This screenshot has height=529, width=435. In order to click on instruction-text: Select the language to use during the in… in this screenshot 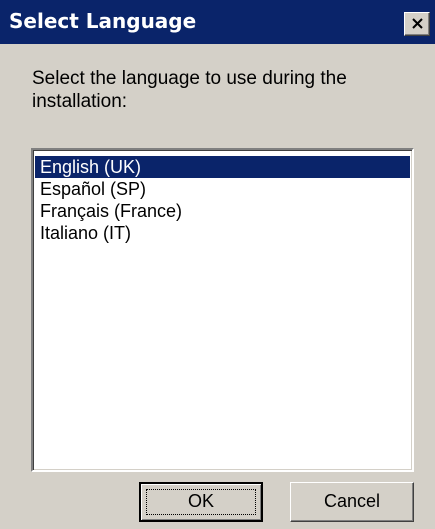, I will do `click(189, 90)`.